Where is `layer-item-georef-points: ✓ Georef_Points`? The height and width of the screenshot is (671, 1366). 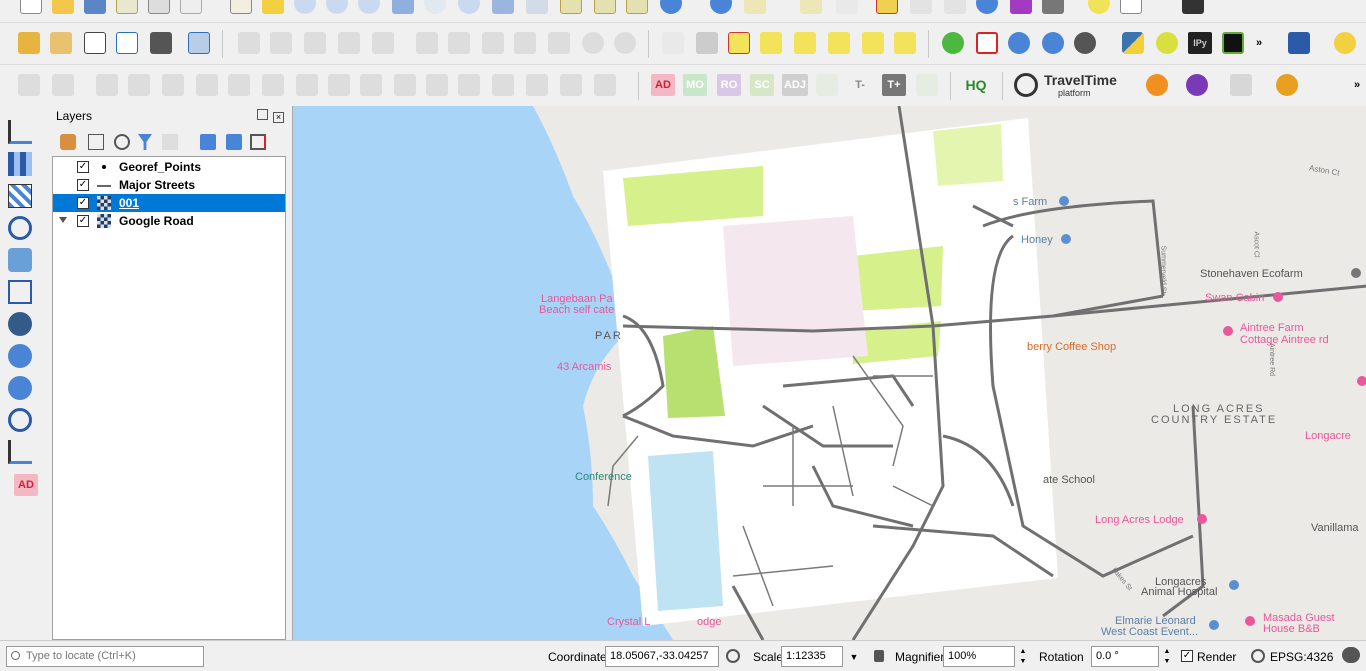
layer-item-georef-points: ✓ Georef_Points is located at coordinates (169, 167).